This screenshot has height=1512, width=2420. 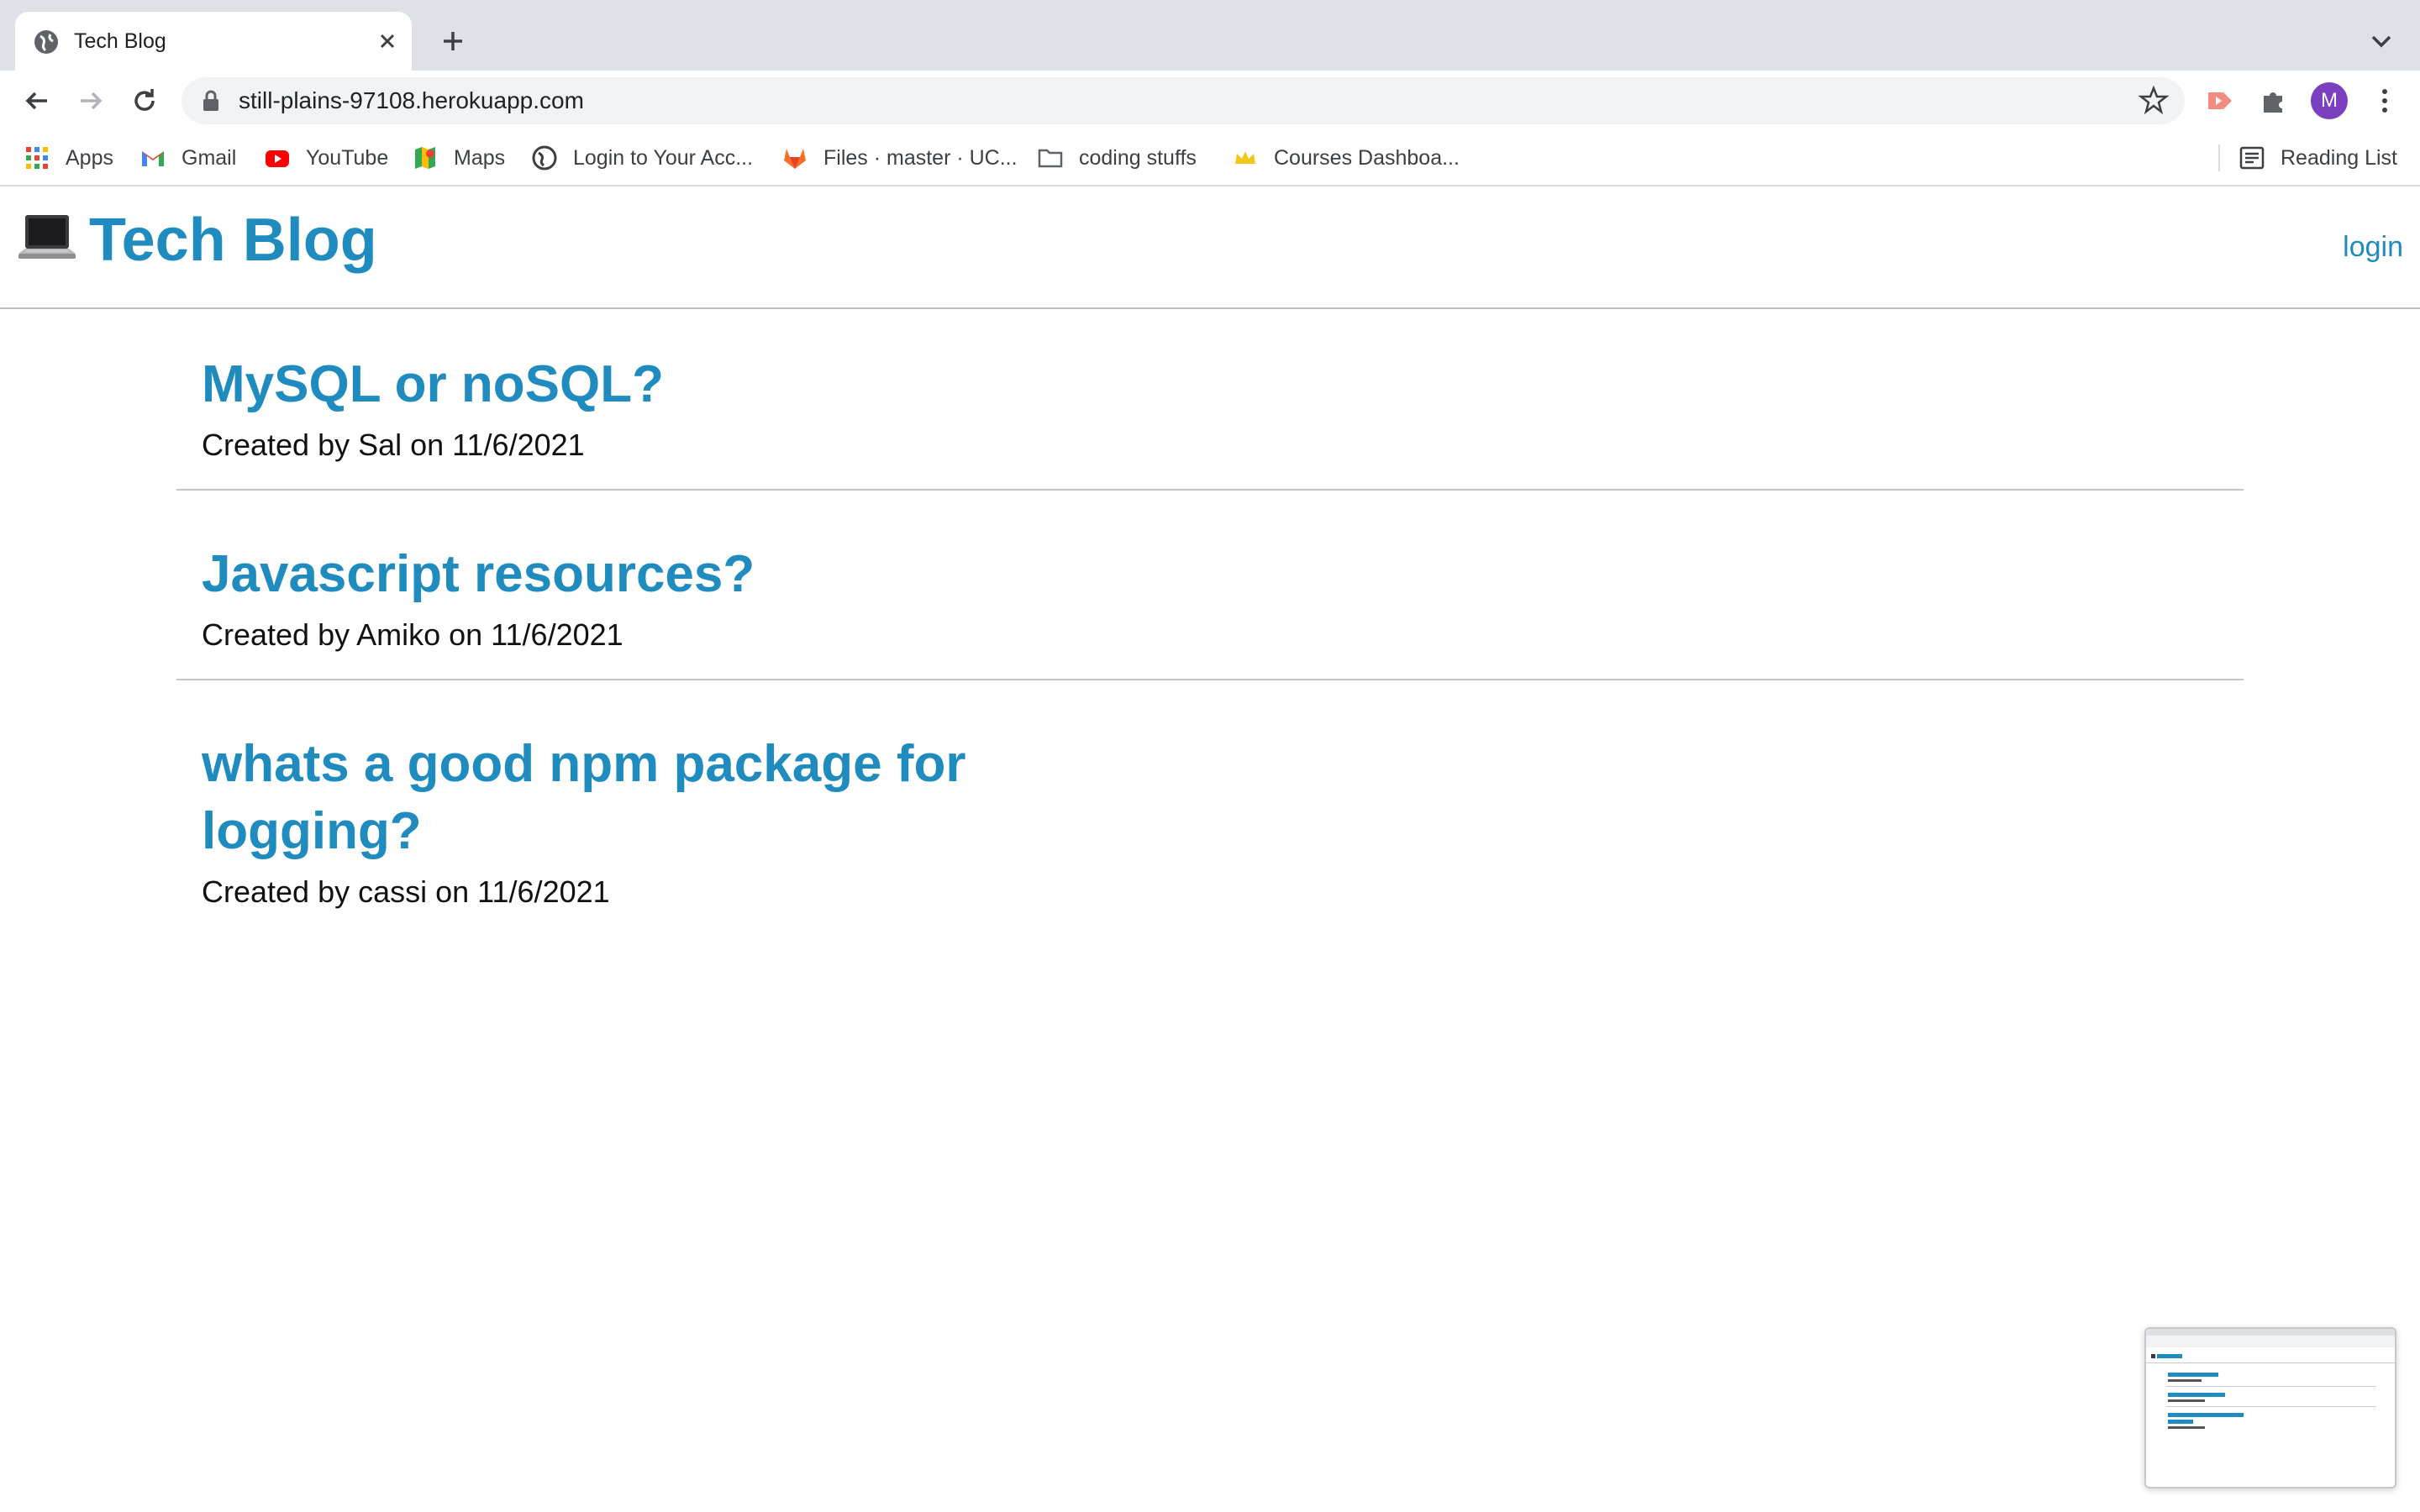 I want to click on close-icon, so click(x=387, y=41).